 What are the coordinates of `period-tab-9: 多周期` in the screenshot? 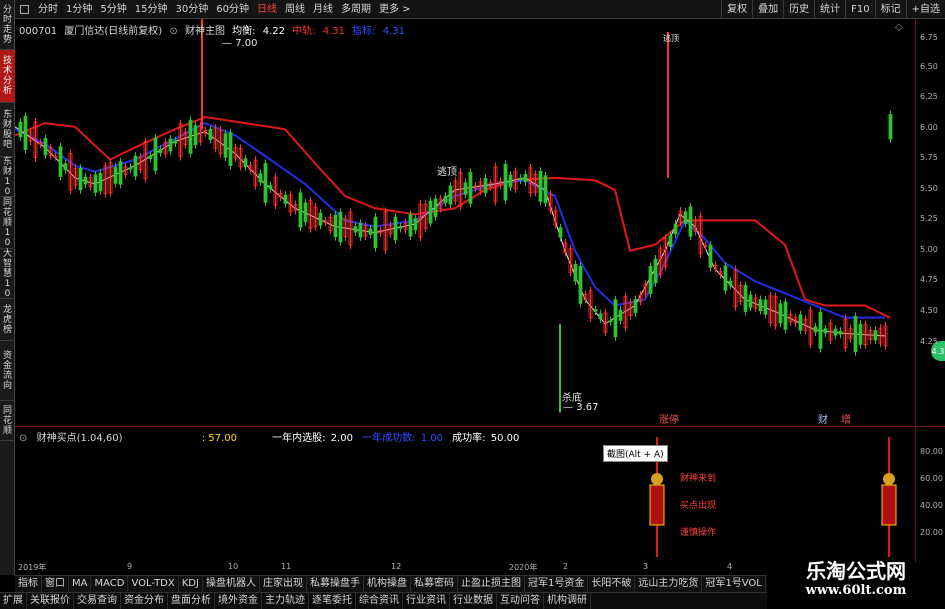 It's located at (356, 9).